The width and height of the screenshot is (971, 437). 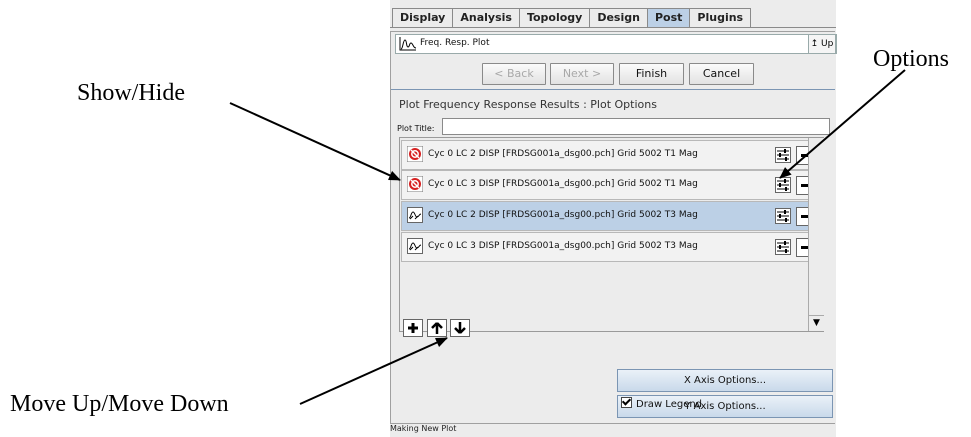 I want to click on plus-icon, so click(x=413, y=328).